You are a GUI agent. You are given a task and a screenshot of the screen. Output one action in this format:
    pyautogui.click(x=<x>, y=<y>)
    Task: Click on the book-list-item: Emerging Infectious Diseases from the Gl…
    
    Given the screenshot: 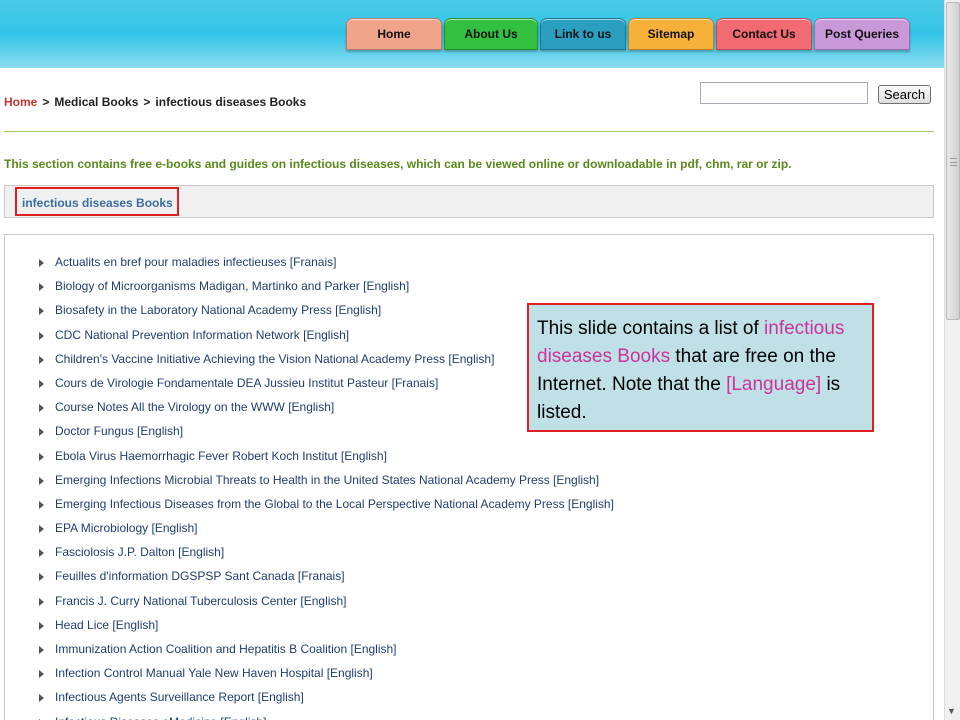 What is the action you would take?
    pyautogui.click(x=326, y=509)
    